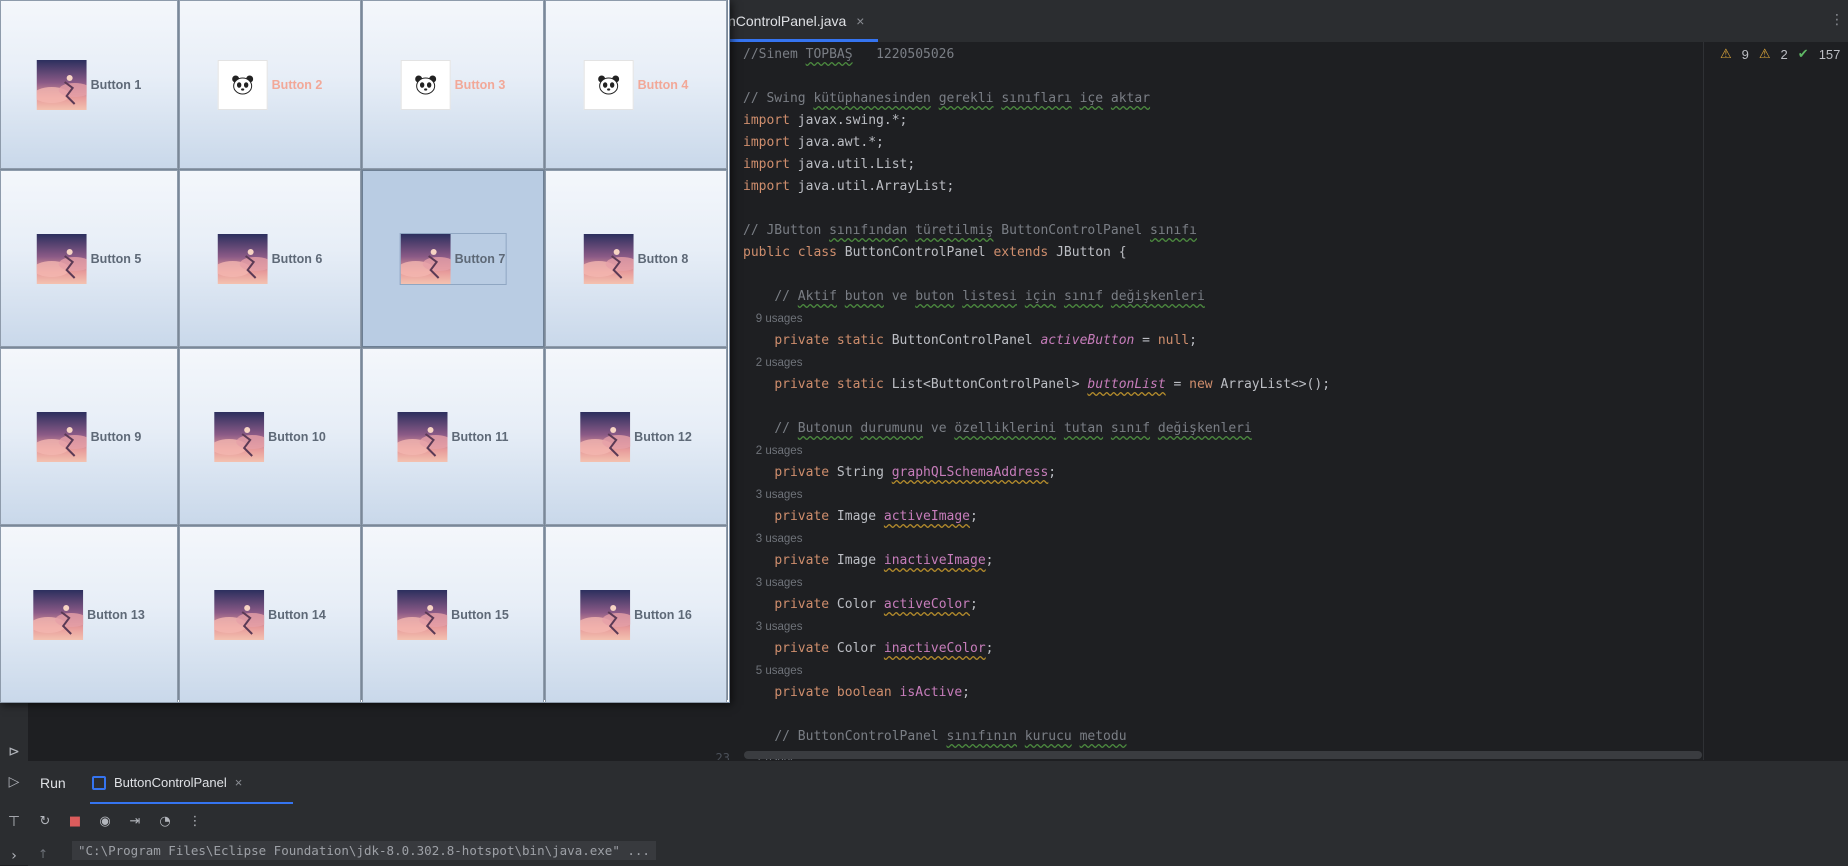 This screenshot has width=1848, height=866. I want to click on build-icon: ⊤, so click(14, 822).